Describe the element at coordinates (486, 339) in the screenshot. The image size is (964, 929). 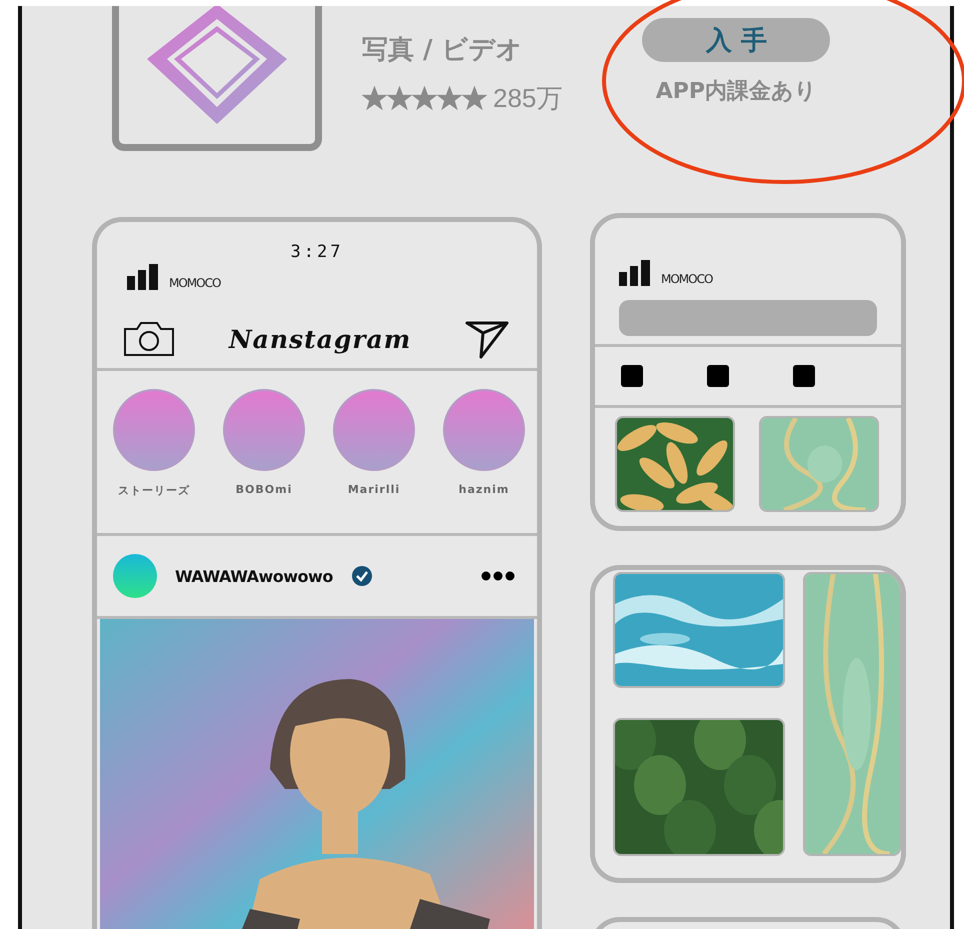
I see `send-icon` at that location.